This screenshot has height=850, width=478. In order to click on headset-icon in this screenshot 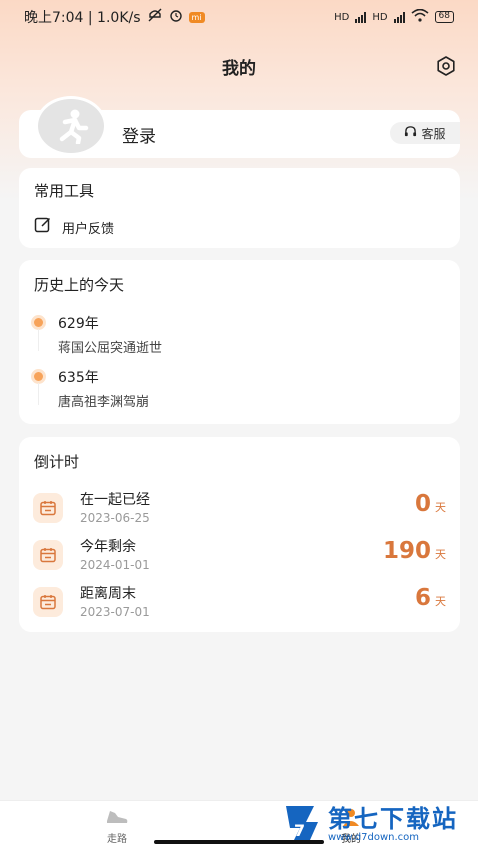, I will do `click(410, 133)`.